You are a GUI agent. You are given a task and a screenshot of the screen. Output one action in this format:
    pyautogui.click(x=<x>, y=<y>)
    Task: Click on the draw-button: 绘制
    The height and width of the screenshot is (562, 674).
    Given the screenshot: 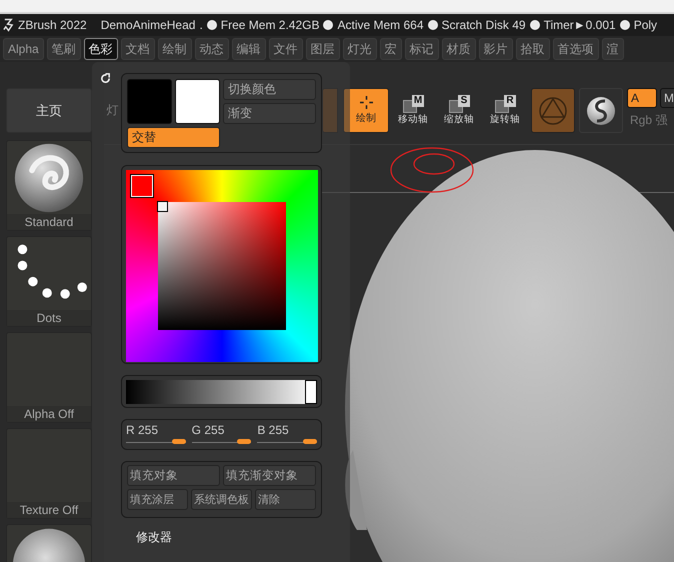 What is the action you would take?
    pyautogui.click(x=366, y=110)
    